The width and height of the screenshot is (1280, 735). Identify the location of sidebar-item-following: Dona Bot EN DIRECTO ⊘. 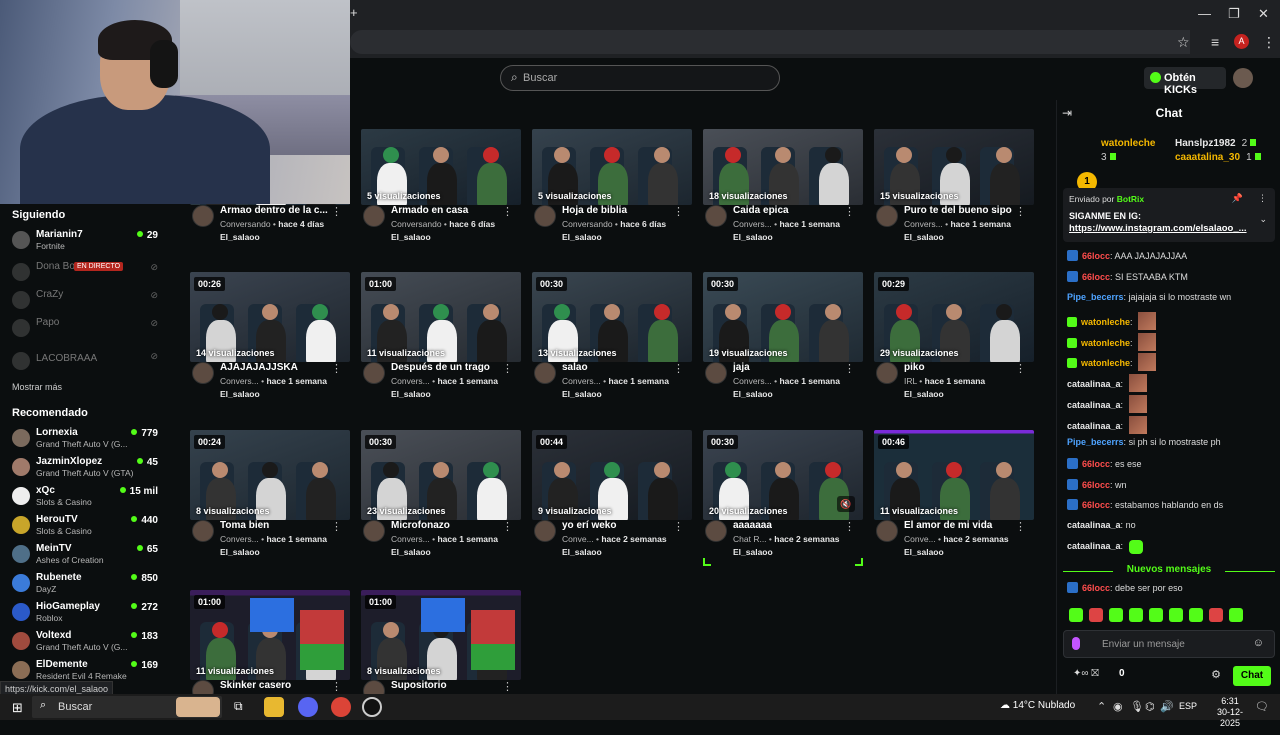
(86, 274).